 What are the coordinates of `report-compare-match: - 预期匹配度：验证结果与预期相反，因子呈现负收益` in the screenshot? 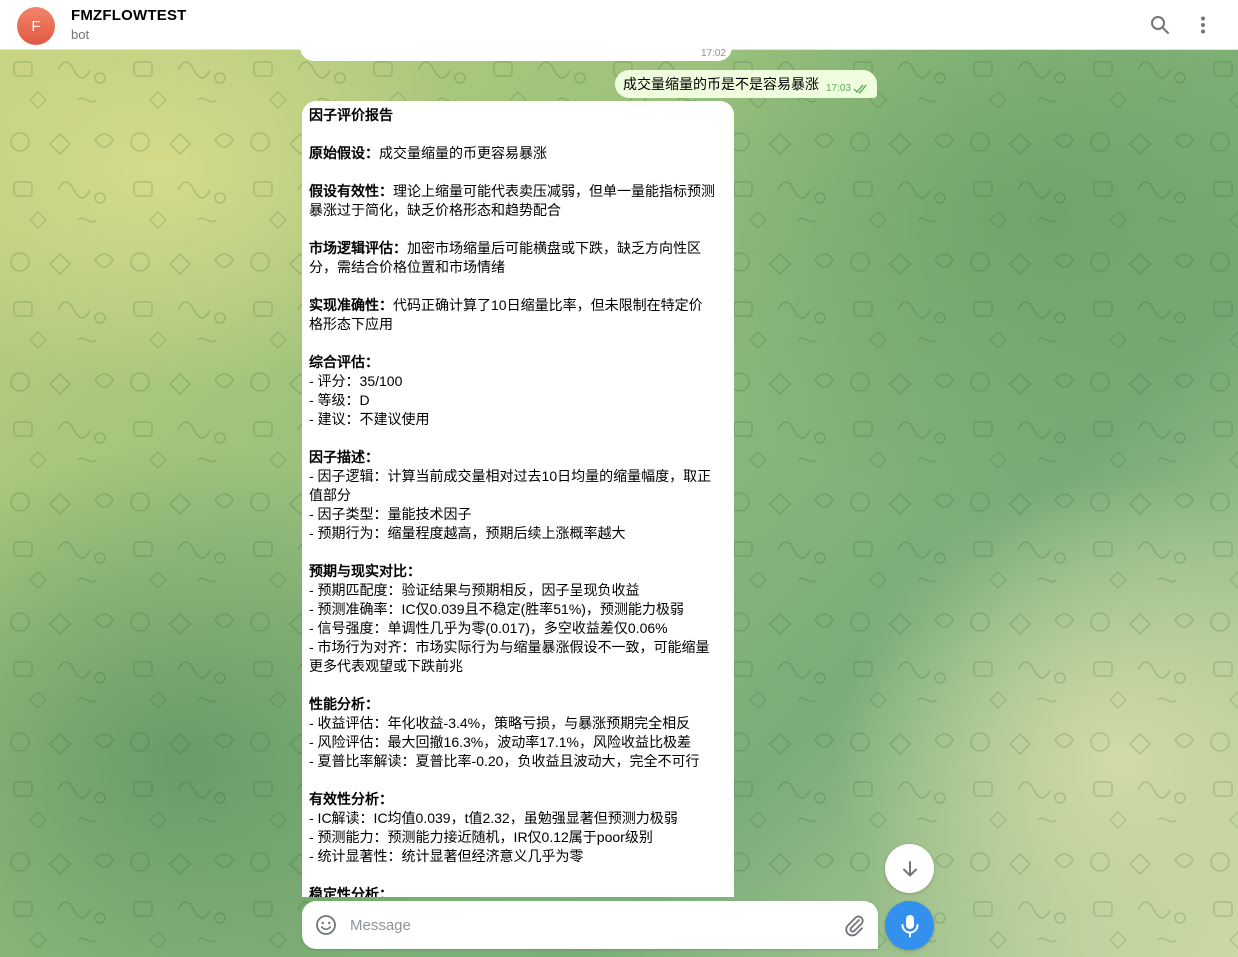 It's located at (474, 590).